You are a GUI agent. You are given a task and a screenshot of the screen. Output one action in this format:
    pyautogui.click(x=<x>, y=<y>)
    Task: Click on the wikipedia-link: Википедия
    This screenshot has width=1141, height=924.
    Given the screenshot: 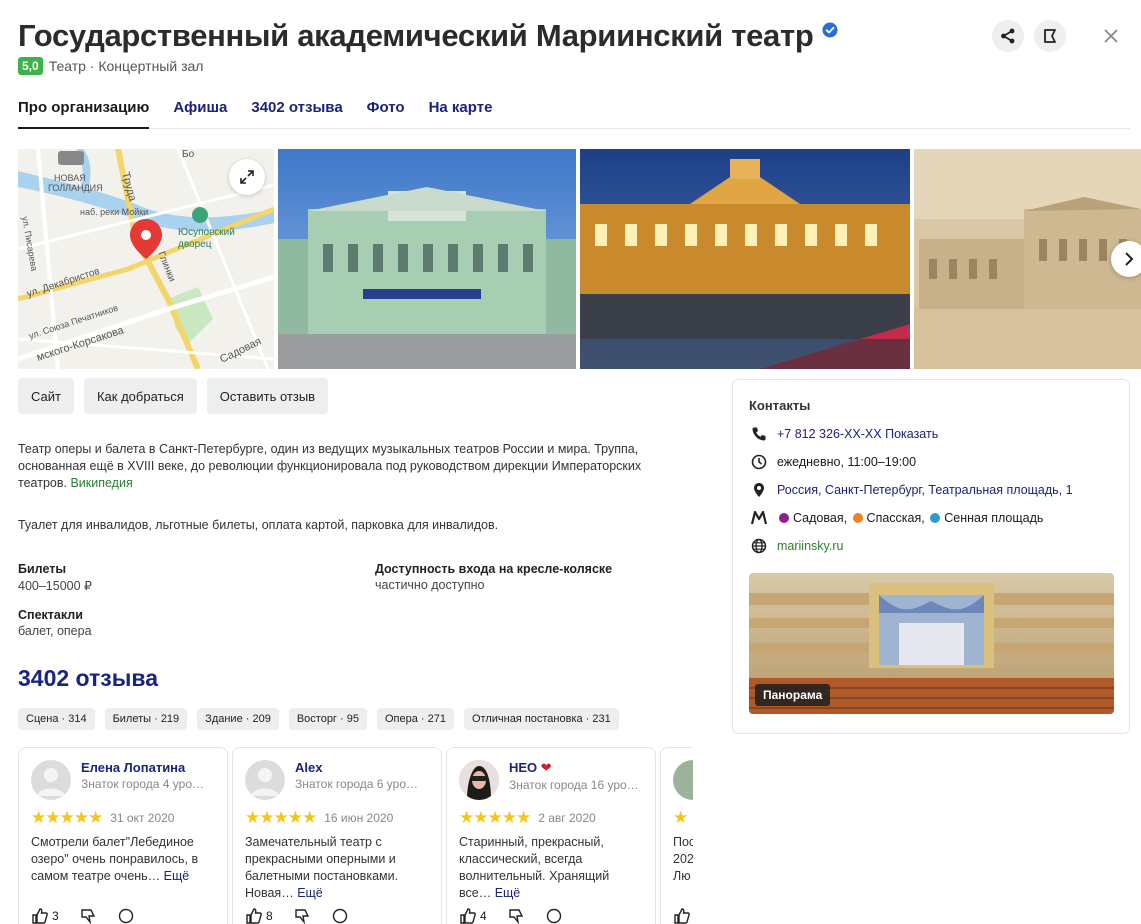 What is the action you would take?
    pyautogui.click(x=101, y=483)
    